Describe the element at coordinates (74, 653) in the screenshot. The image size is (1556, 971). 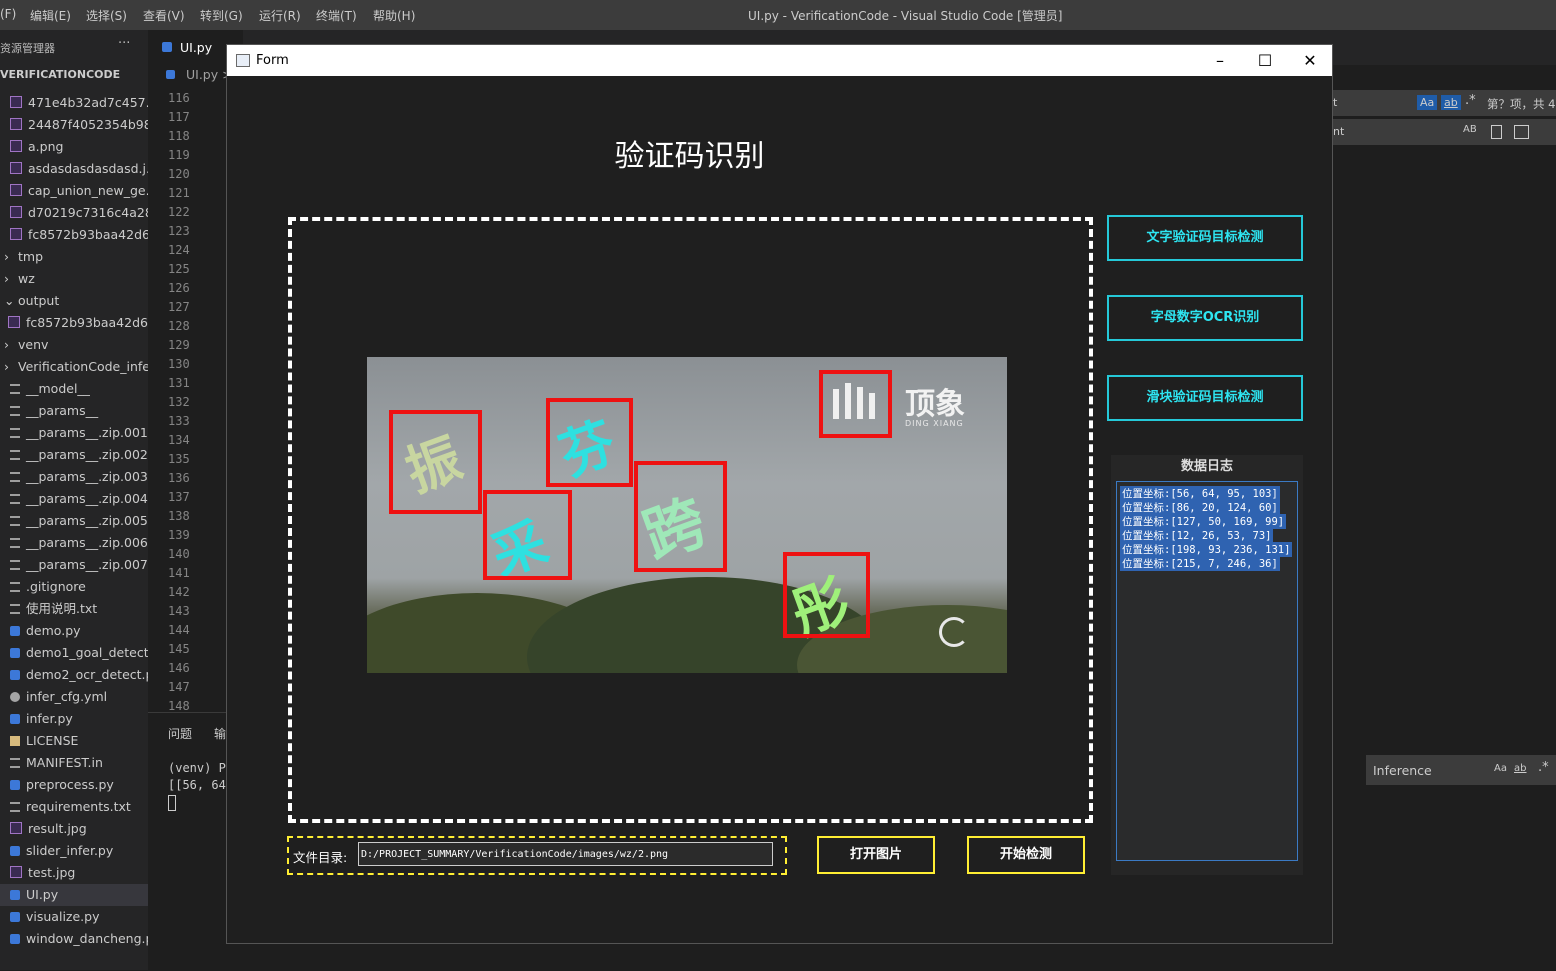
I see `file-tree-item: demo1_goal_detect.py` at that location.